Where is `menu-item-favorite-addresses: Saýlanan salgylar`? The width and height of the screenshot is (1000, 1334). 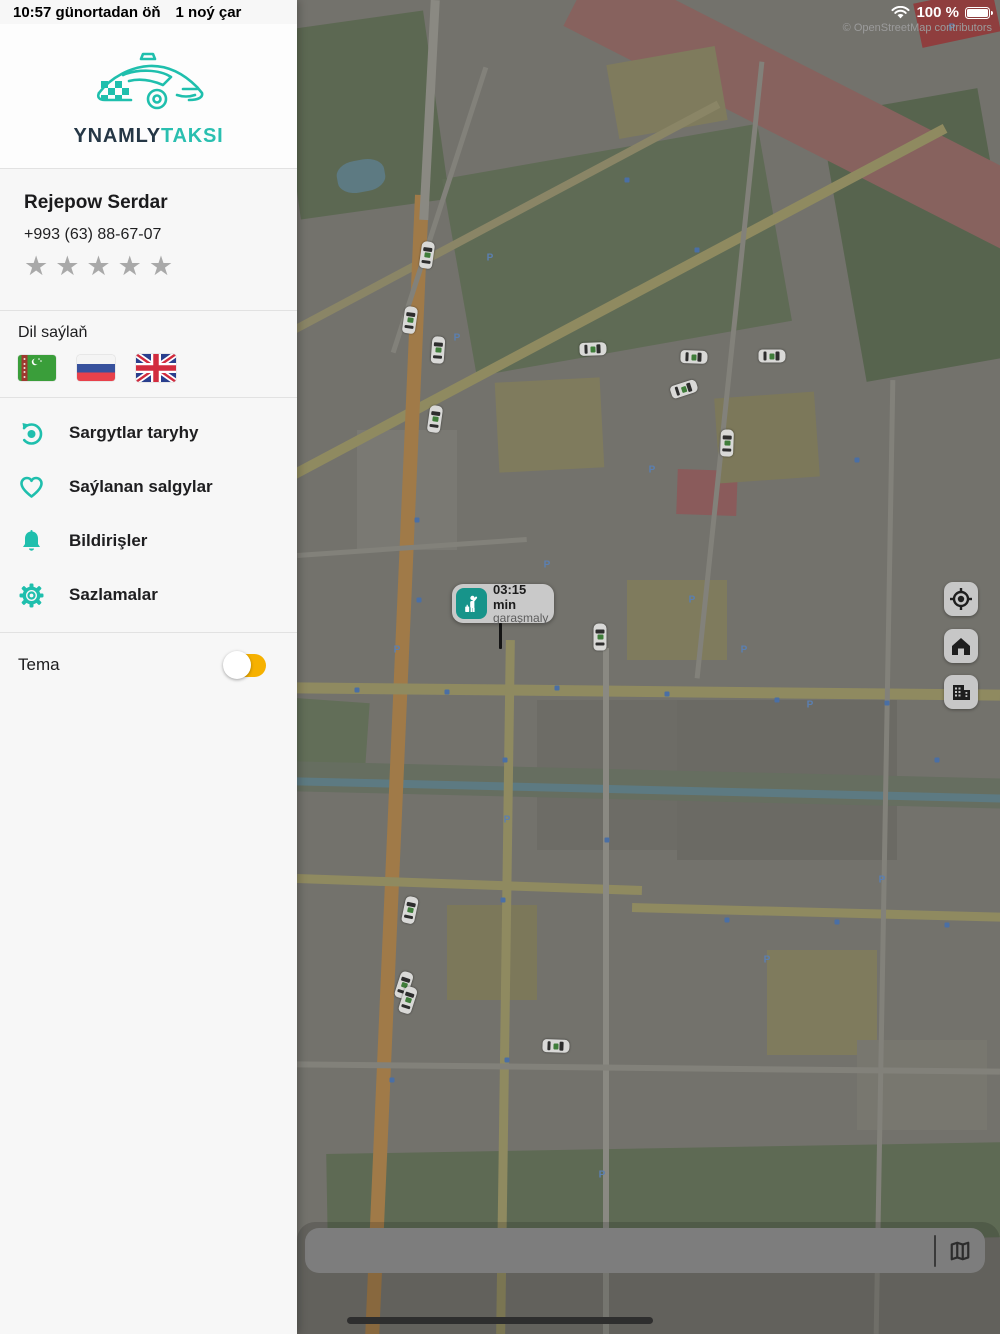 menu-item-favorite-addresses: Saýlanan salgylar is located at coordinates (148, 487).